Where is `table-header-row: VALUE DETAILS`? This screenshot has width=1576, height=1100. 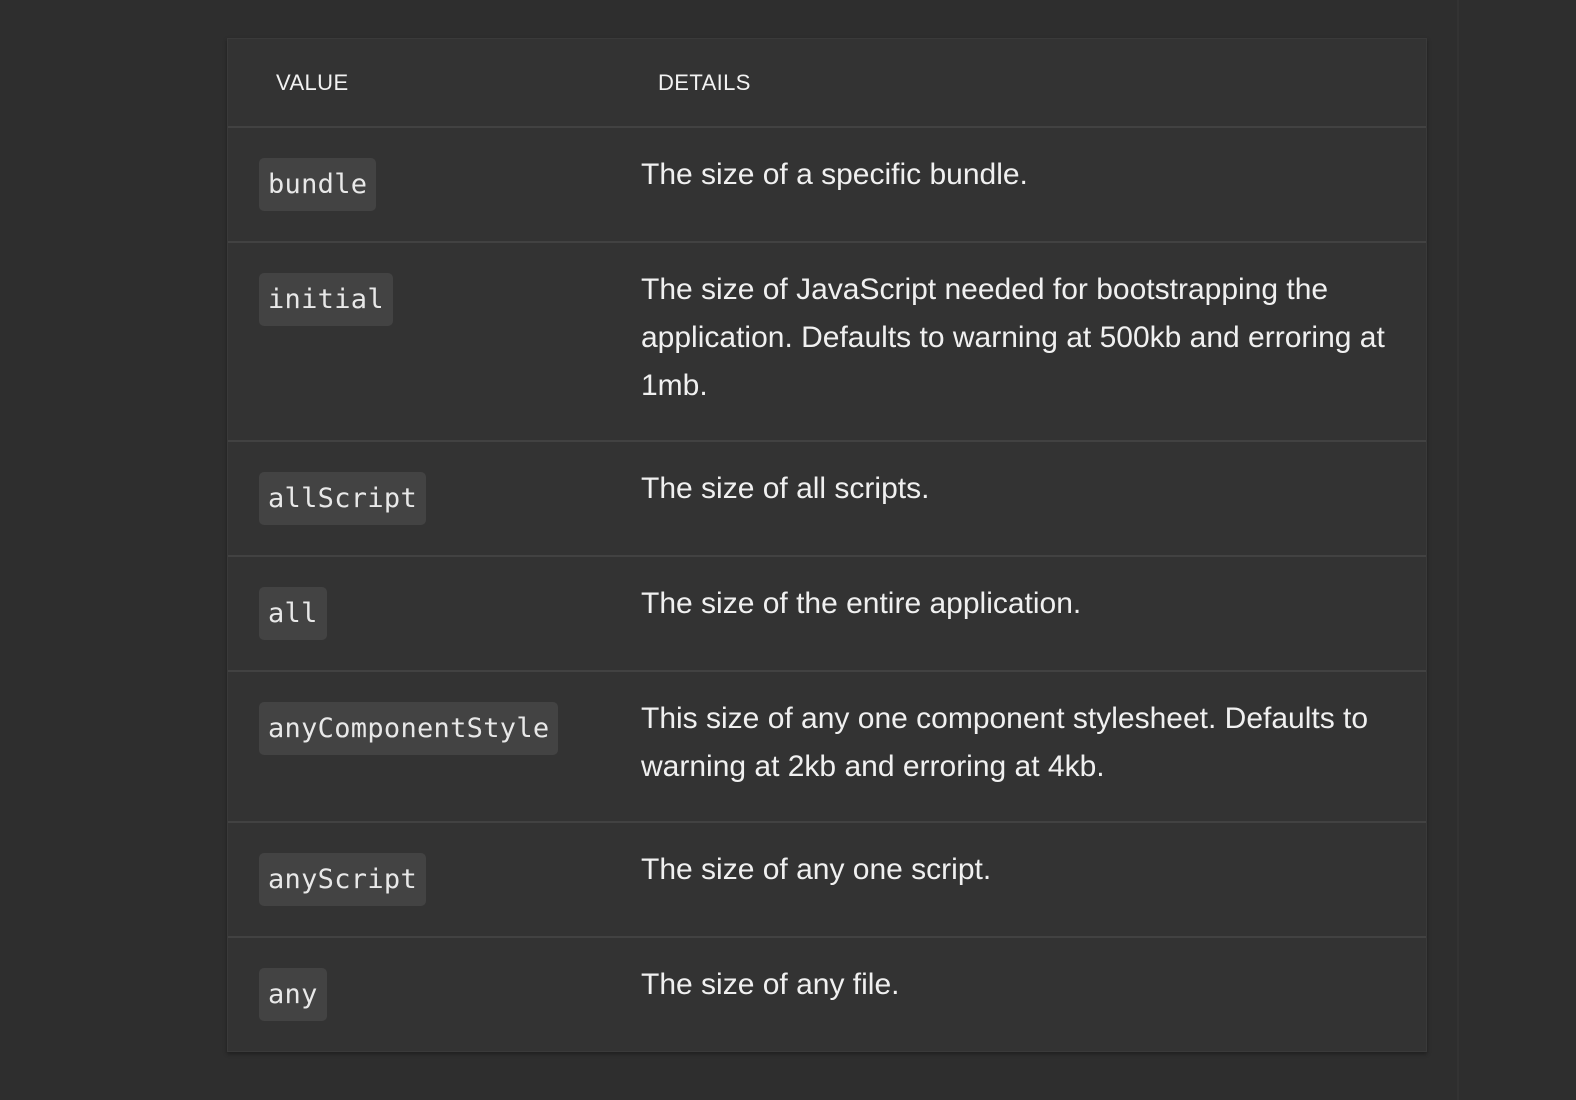 table-header-row: VALUE DETAILS is located at coordinates (827, 83).